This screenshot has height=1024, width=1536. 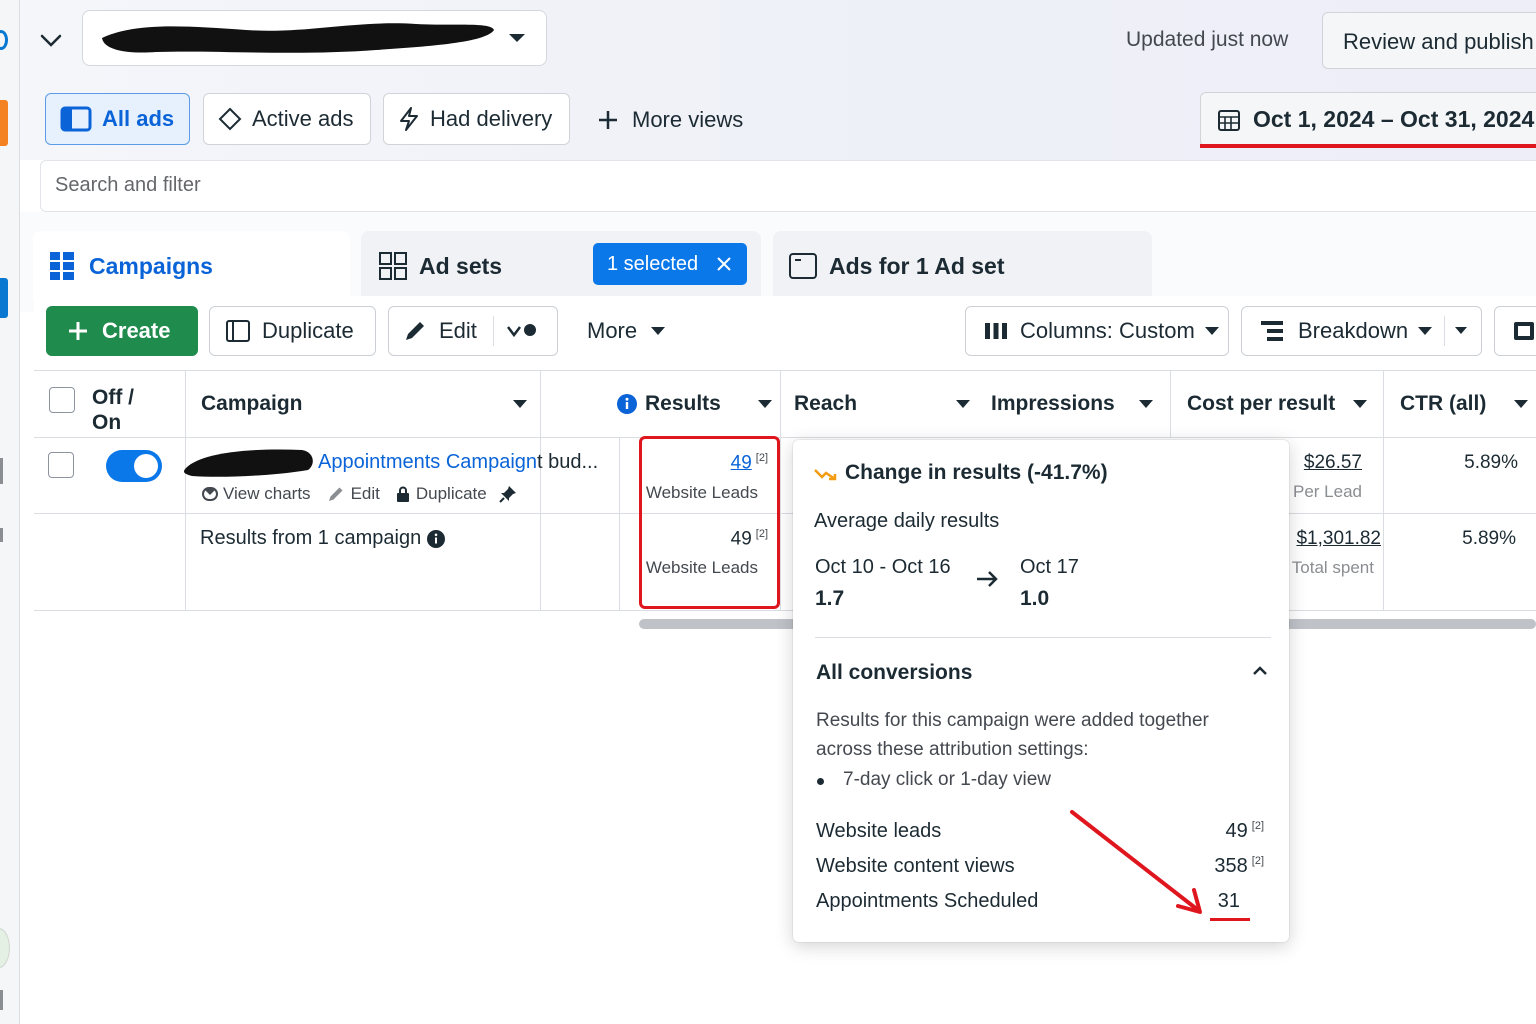 What do you see at coordinates (927, 901) in the screenshot?
I see `conversion-label: Appointments Scheduled` at bounding box center [927, 901].